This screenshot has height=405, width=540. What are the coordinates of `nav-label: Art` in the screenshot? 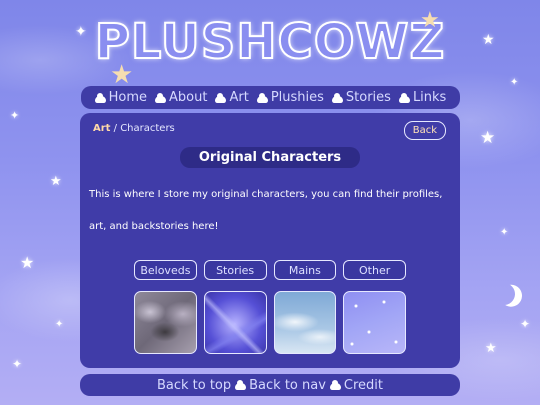 It's located at (239, 97).